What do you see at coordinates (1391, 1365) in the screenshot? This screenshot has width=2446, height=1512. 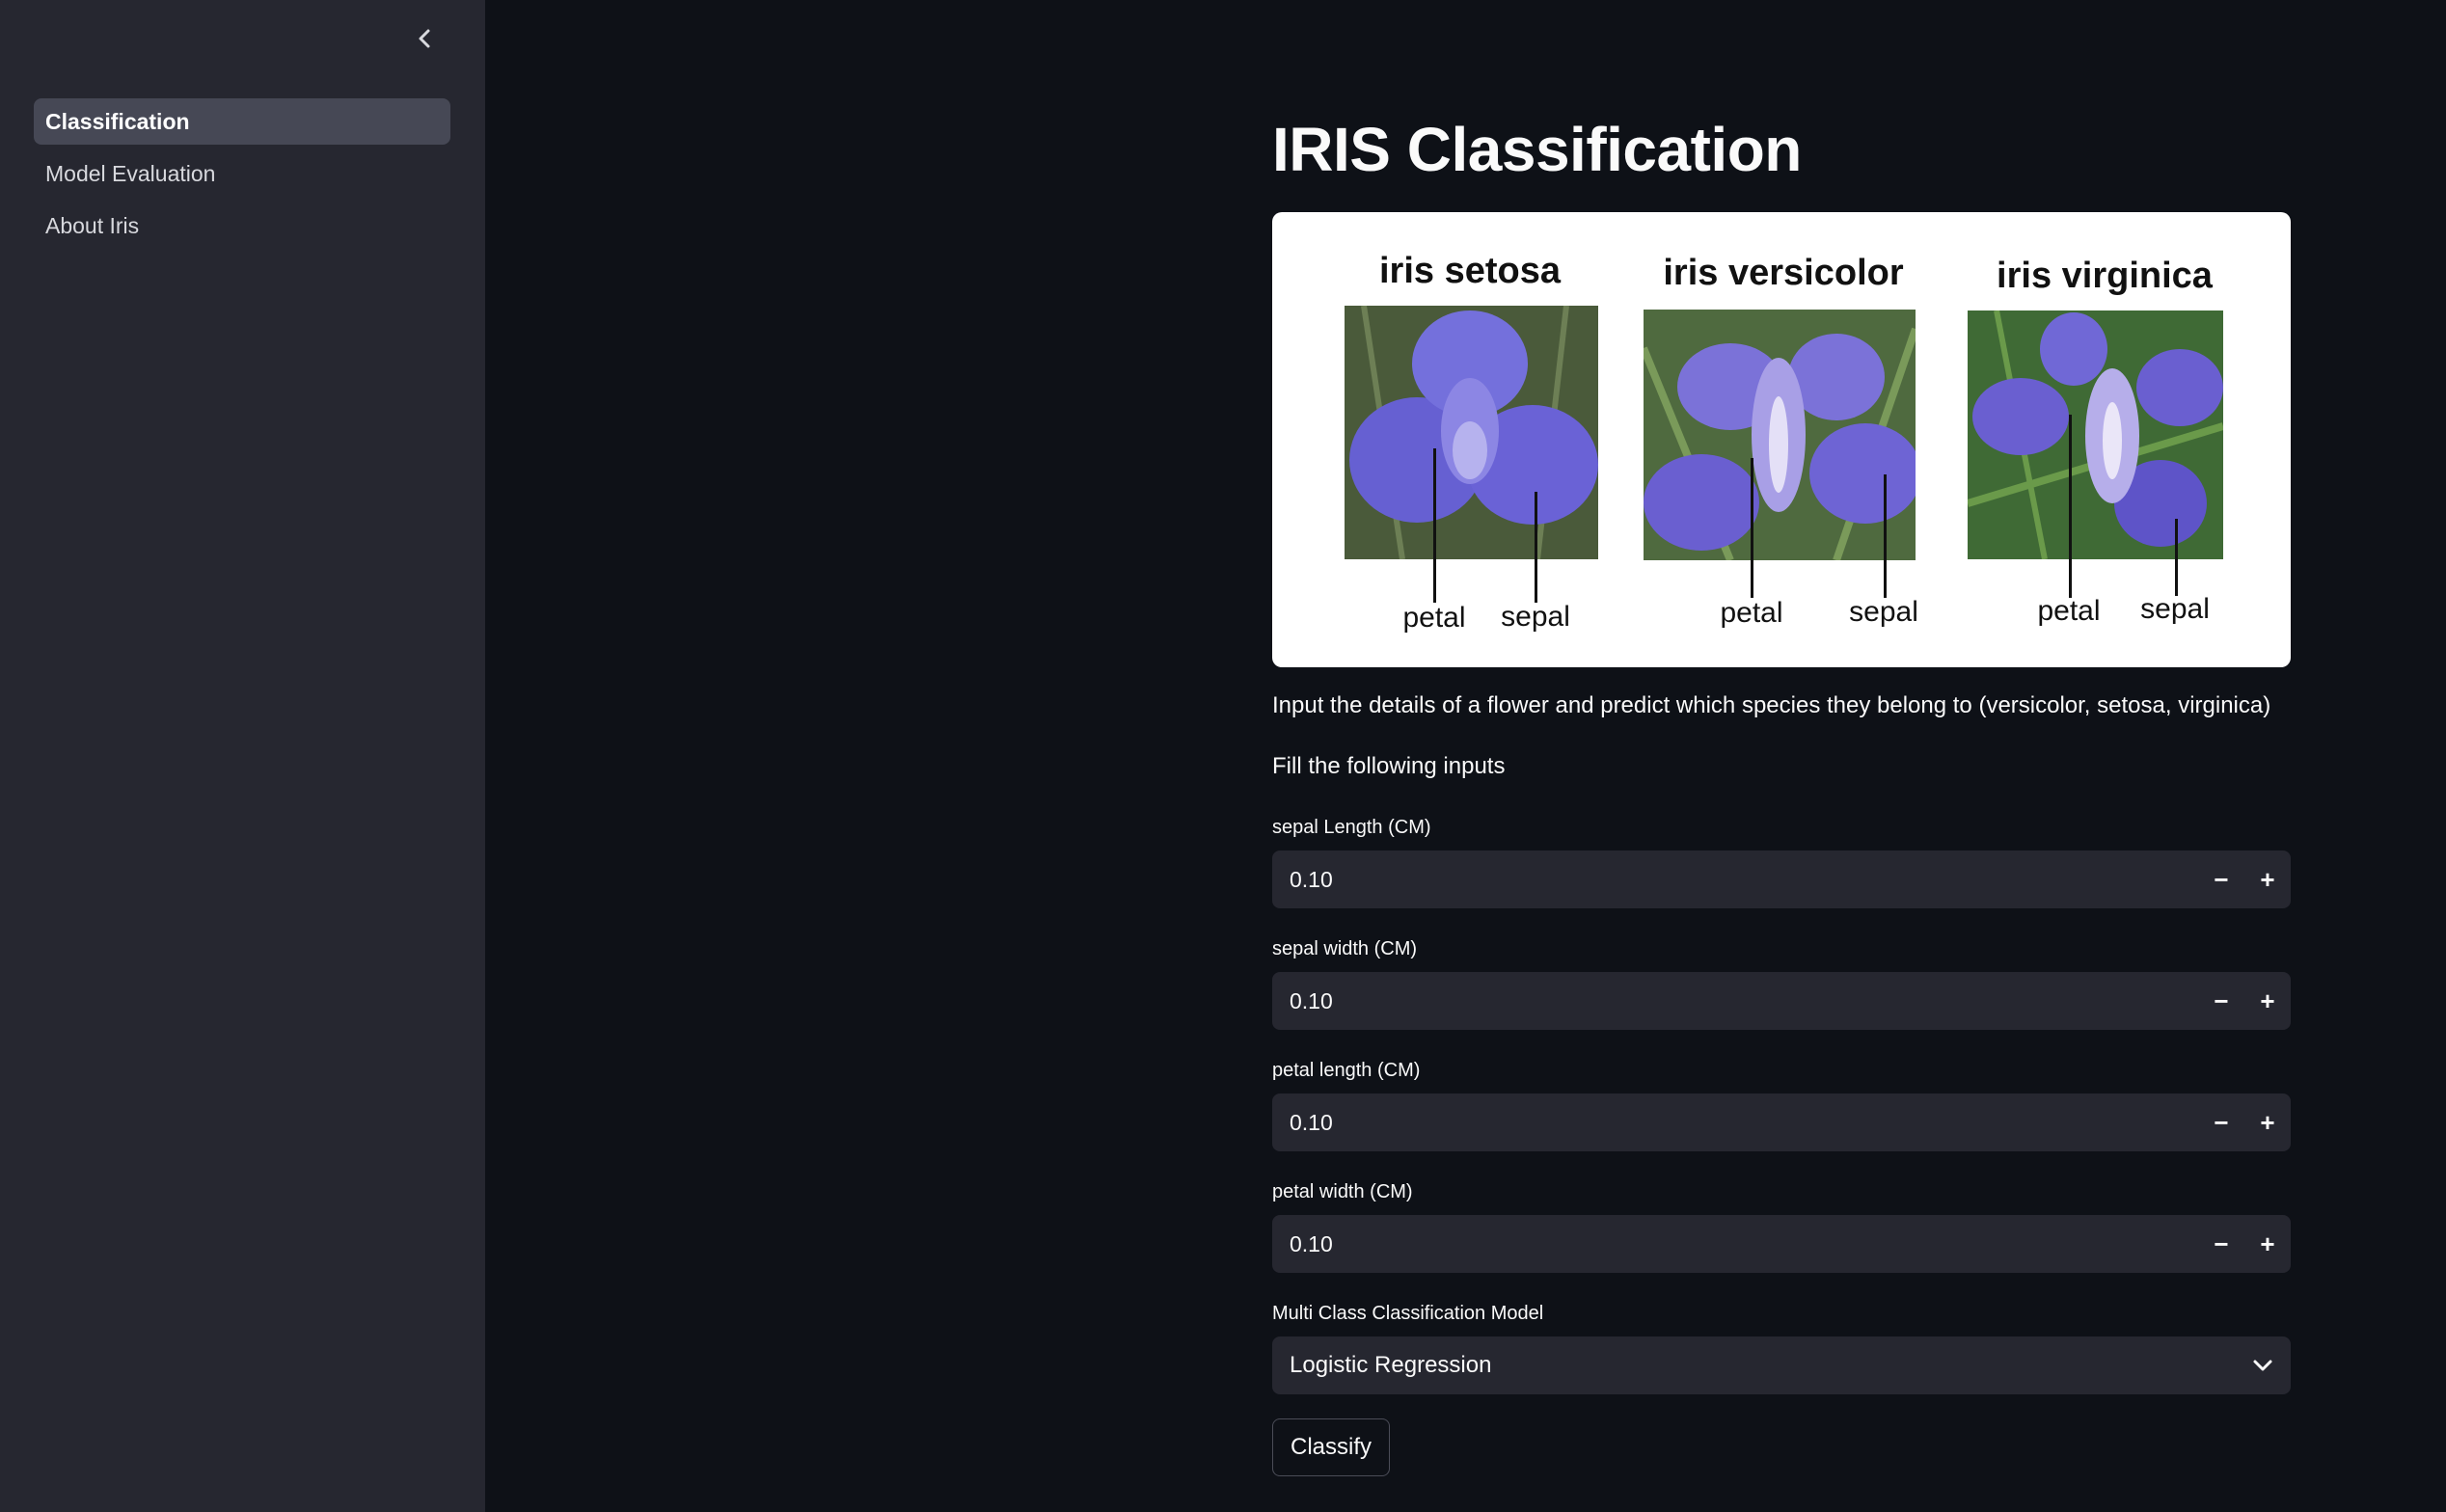 I see `model-select-value: Logistic Regression` at bounding box center [1391, 1365].